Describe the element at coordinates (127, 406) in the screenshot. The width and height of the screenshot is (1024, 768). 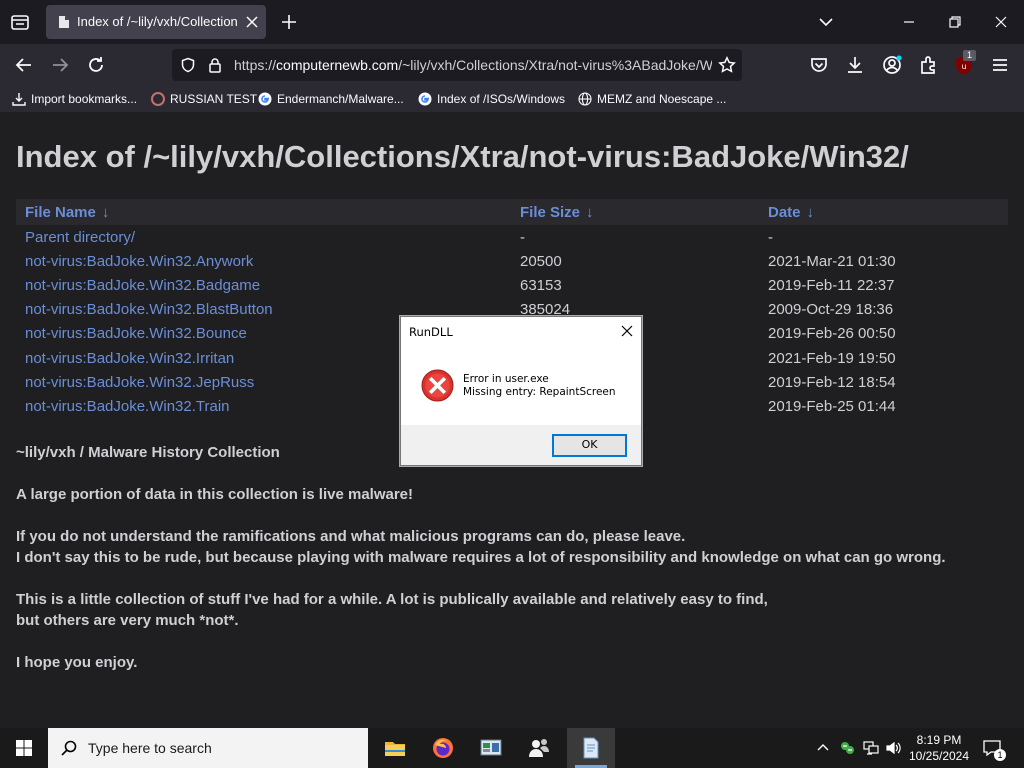
I see `file-link: not-virus:BadJoke.Win32.Train` at that location.